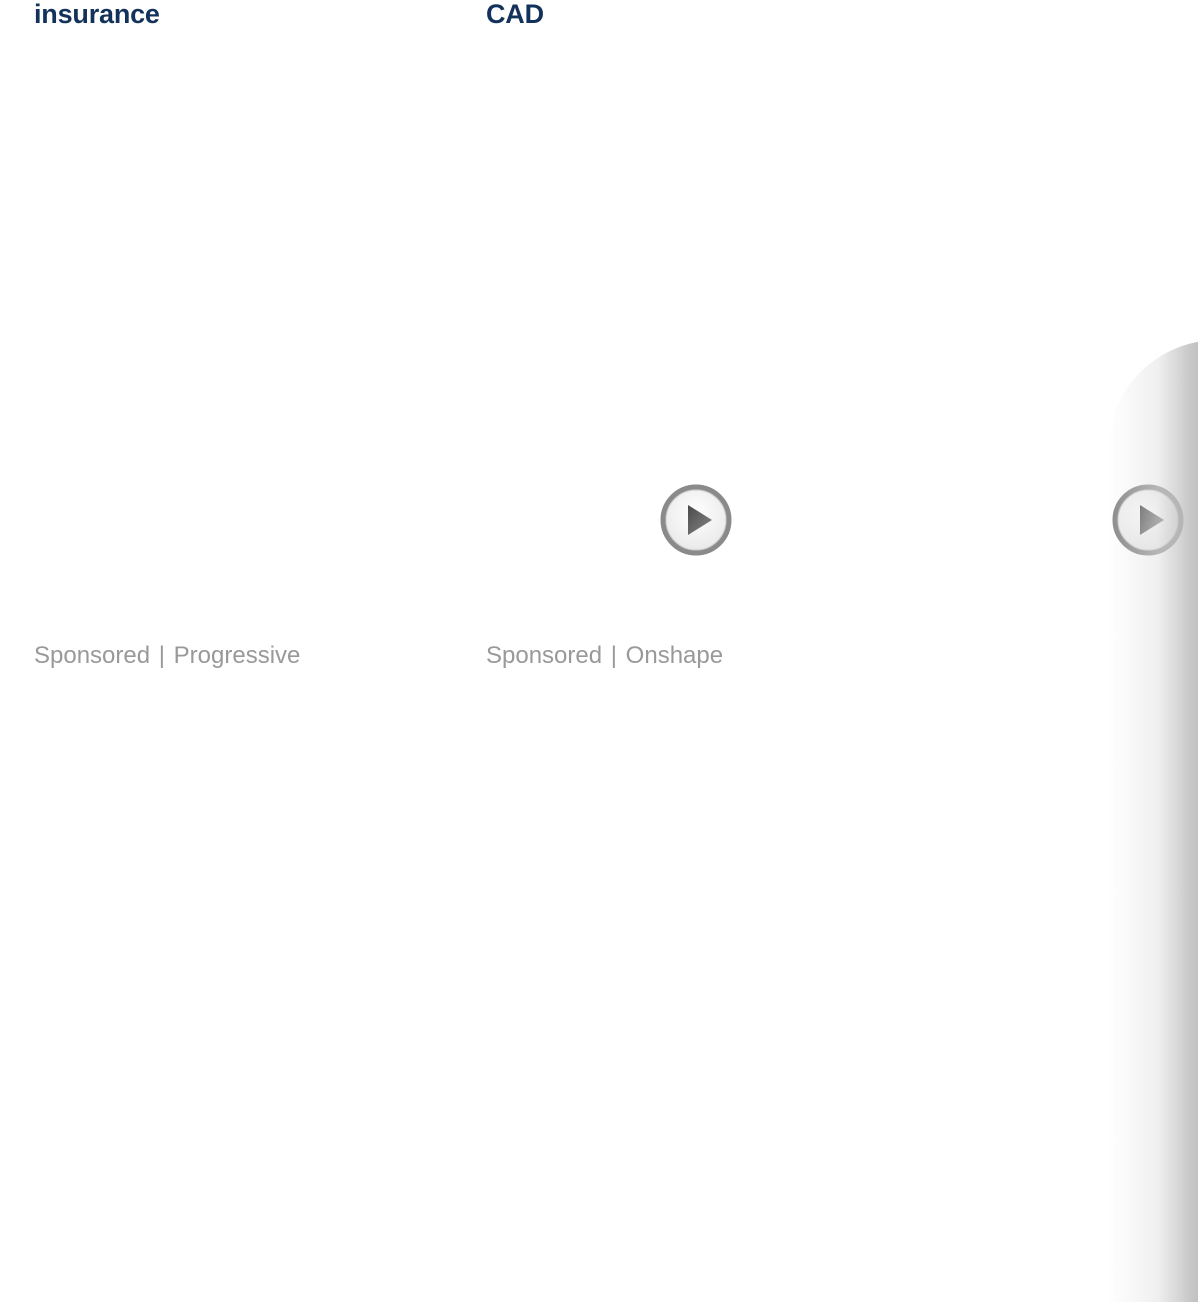 Image resolution: width=1198 pixels, height=1302 pixels. I want to click on advertiser-name: Onshape, so click(674, 655).